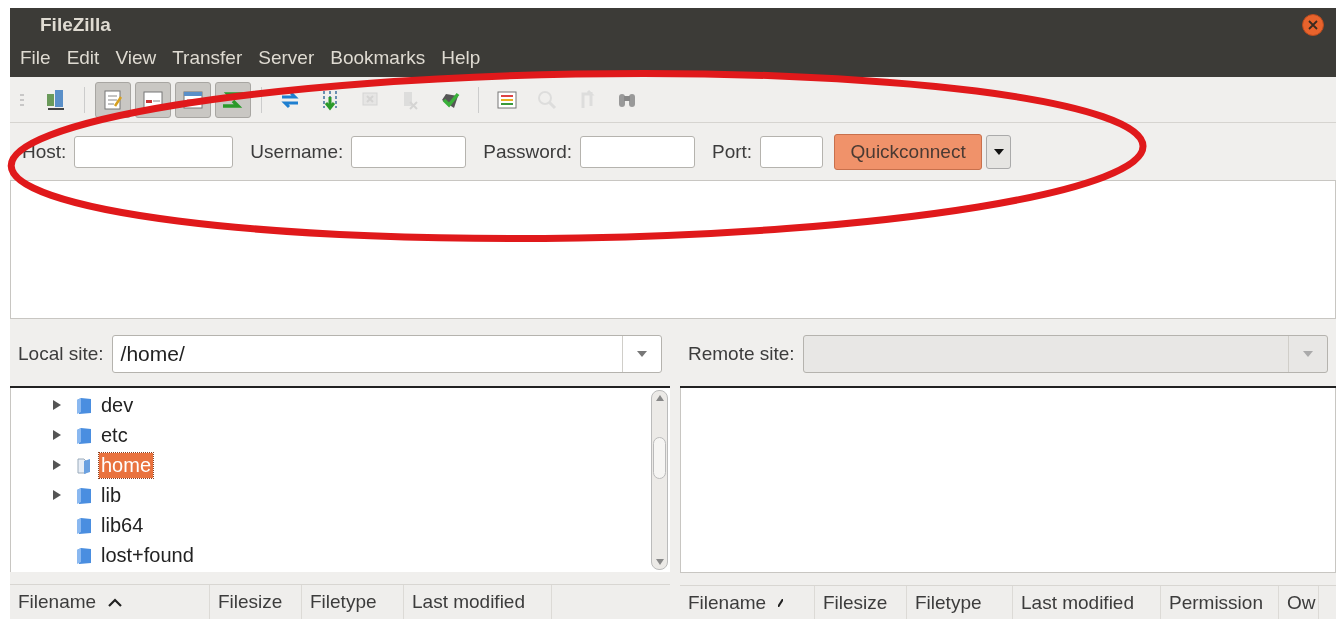 Image resolution: width=1342 pixels, height=619 pixels. I want to click on window-title: FileZilla, so click(75, 25).